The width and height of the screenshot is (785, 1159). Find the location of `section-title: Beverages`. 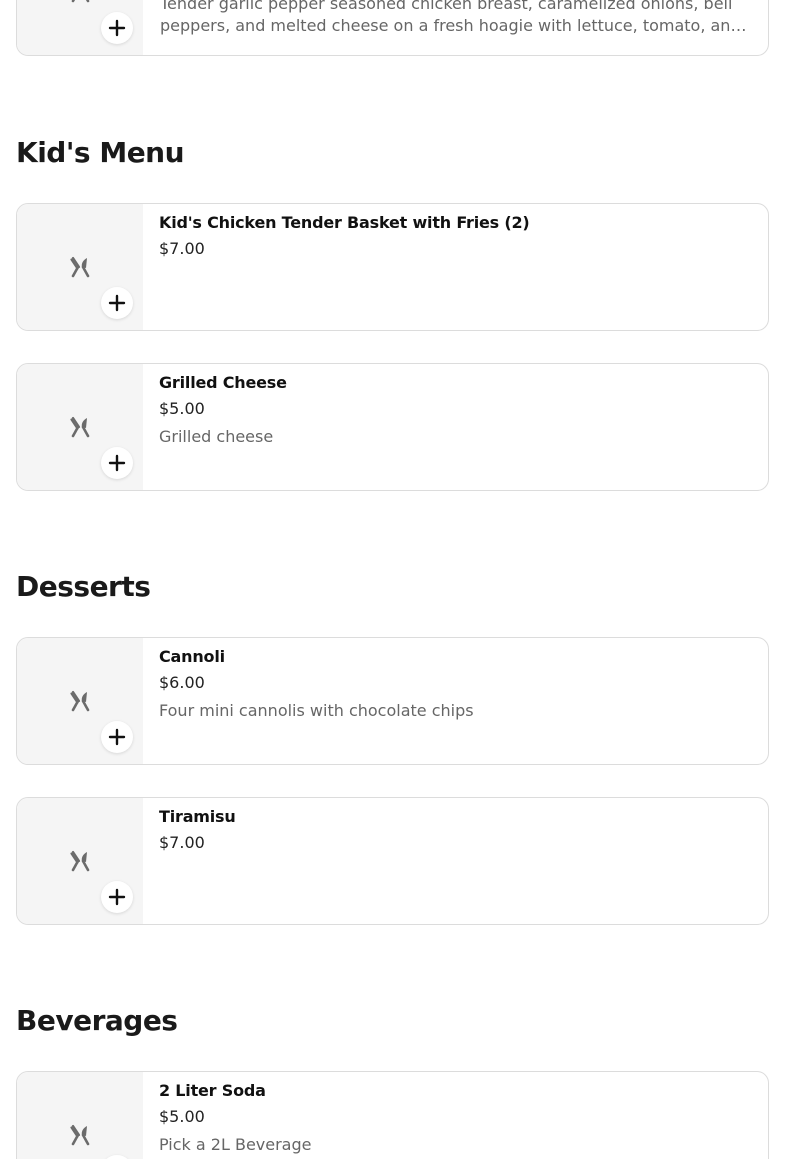

section-title: Beverages is located at coordinates (97, 1020).